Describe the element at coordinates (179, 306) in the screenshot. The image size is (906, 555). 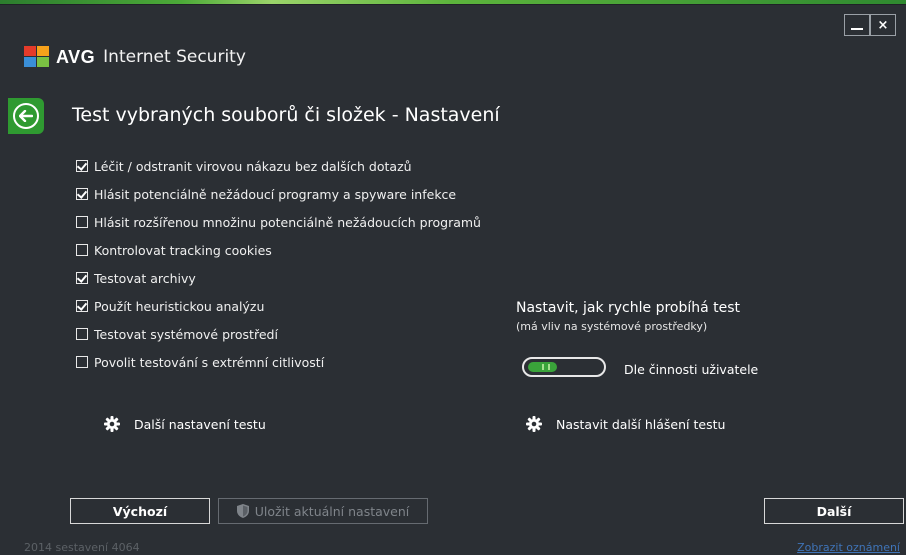
I see `option-label: Použít heuristickou analýzu` at that location.